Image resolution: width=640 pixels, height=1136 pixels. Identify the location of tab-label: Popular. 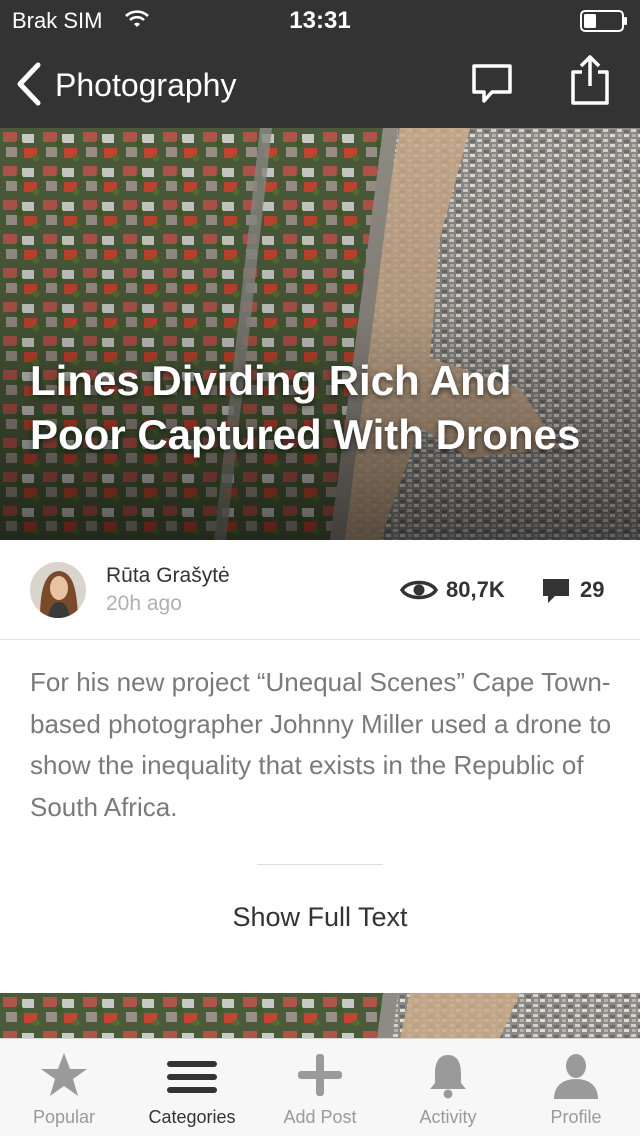
(64, 1117).